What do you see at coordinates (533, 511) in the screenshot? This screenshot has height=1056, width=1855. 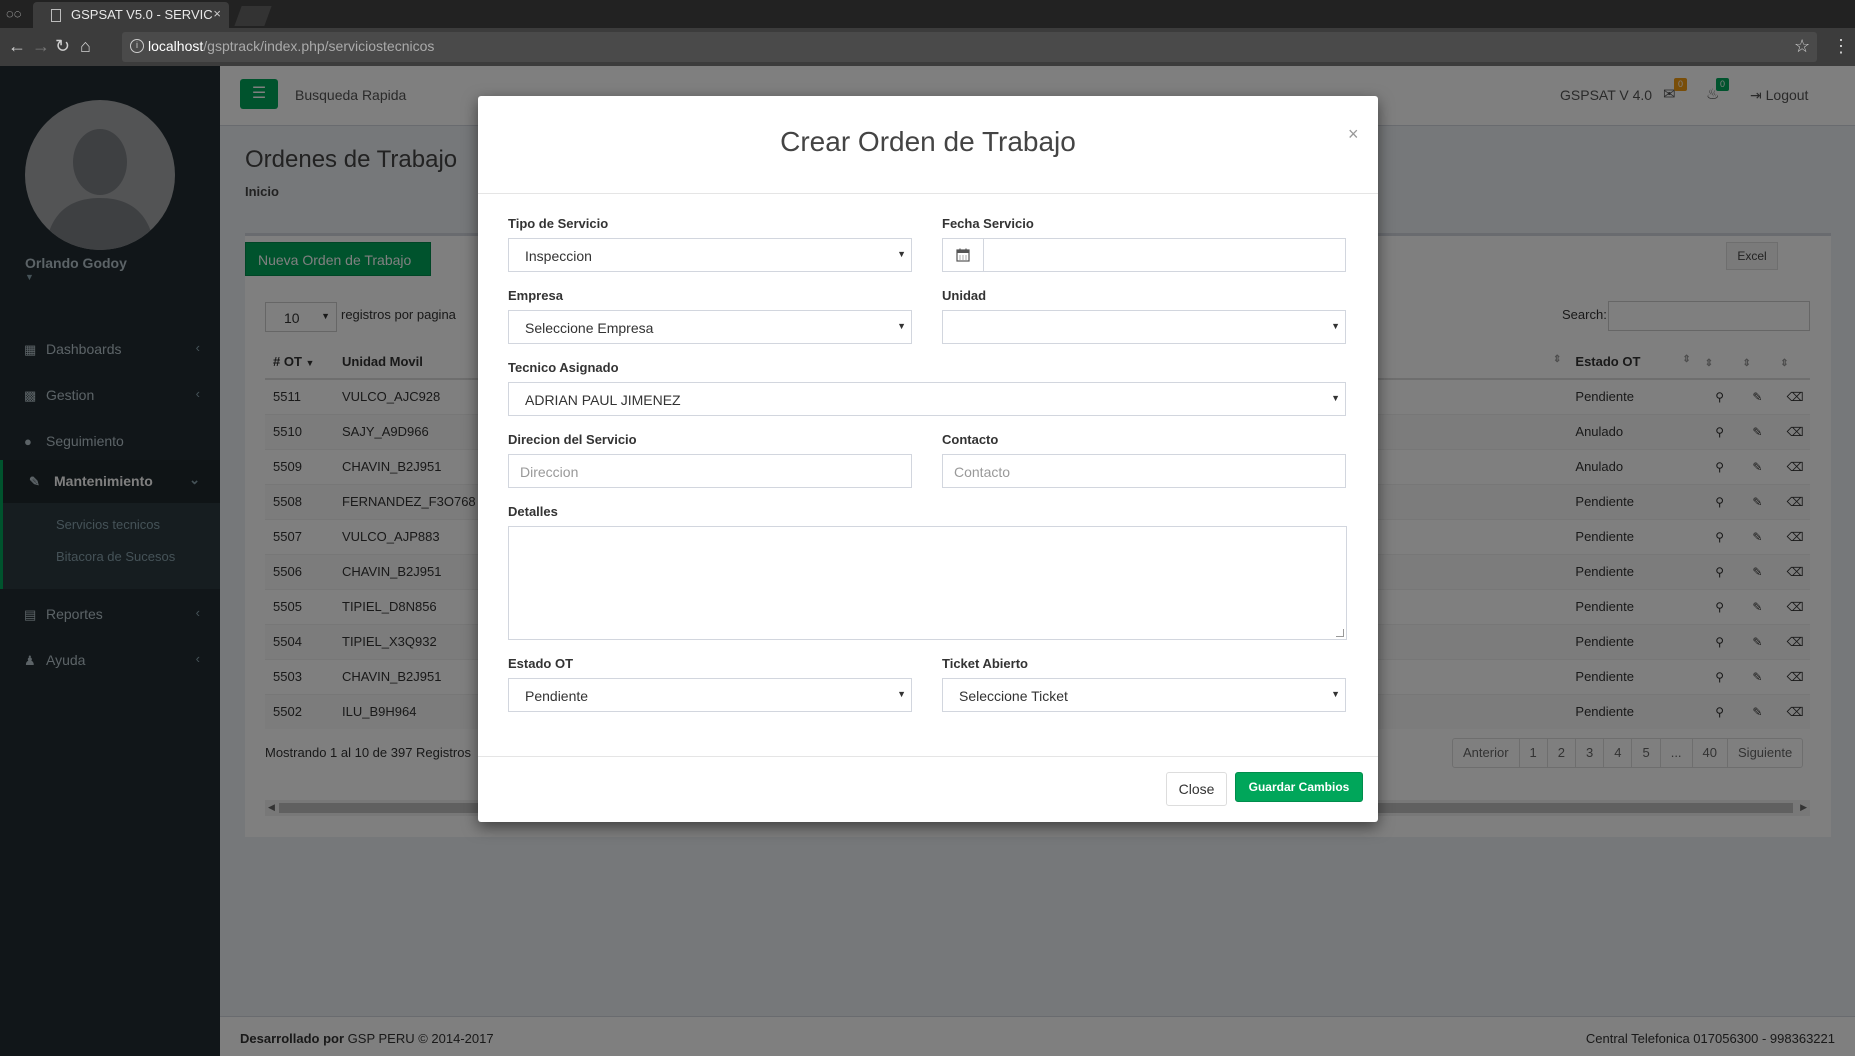 I see `detalles-label: Detalles` at bounding box center [533, 511].